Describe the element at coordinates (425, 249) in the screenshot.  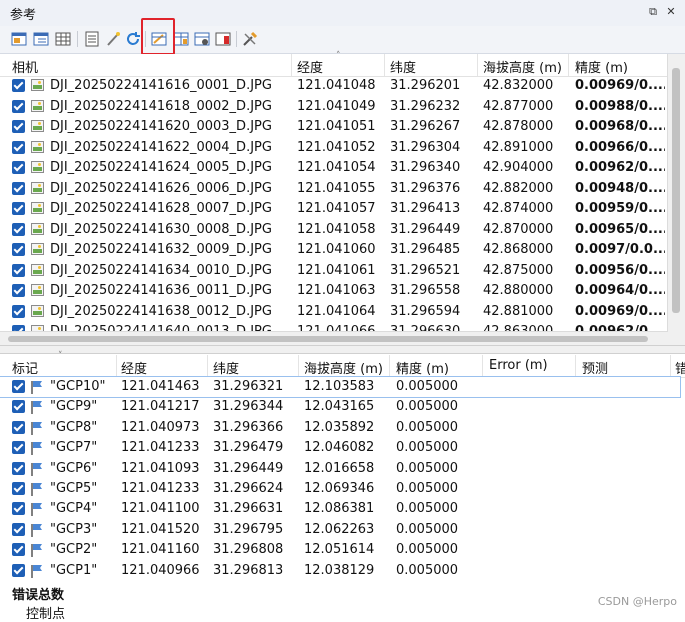
I see `camera-cell-lat: 31.296485` at that location.